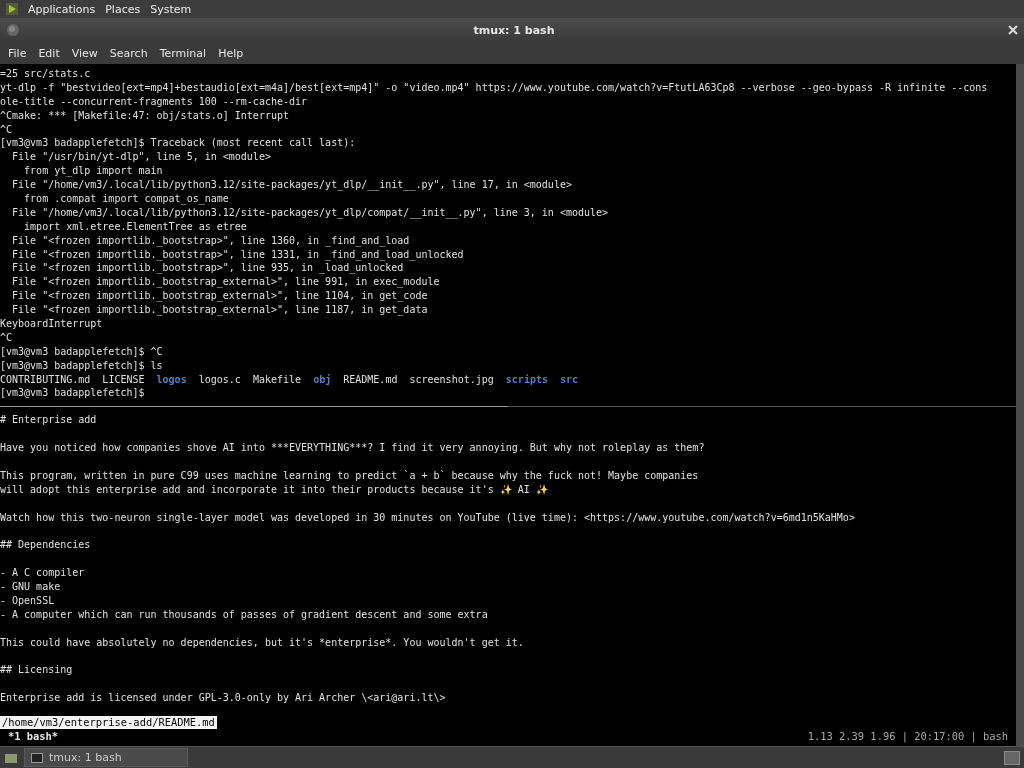 The height and width of the screenshot is (768, 1024). Describe the element at coordinates (322, 379) in the screenshot. I see `directory-name: obj` at that location.